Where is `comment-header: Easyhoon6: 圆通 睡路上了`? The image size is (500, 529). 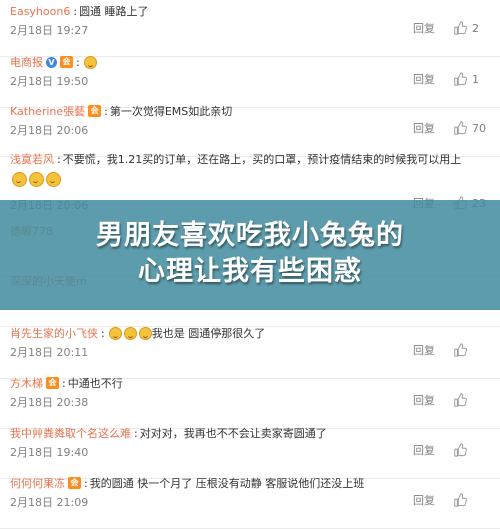
comment-header: Easyhoon6: 圆通 睡路上了 is located at coordinates (79, 11).